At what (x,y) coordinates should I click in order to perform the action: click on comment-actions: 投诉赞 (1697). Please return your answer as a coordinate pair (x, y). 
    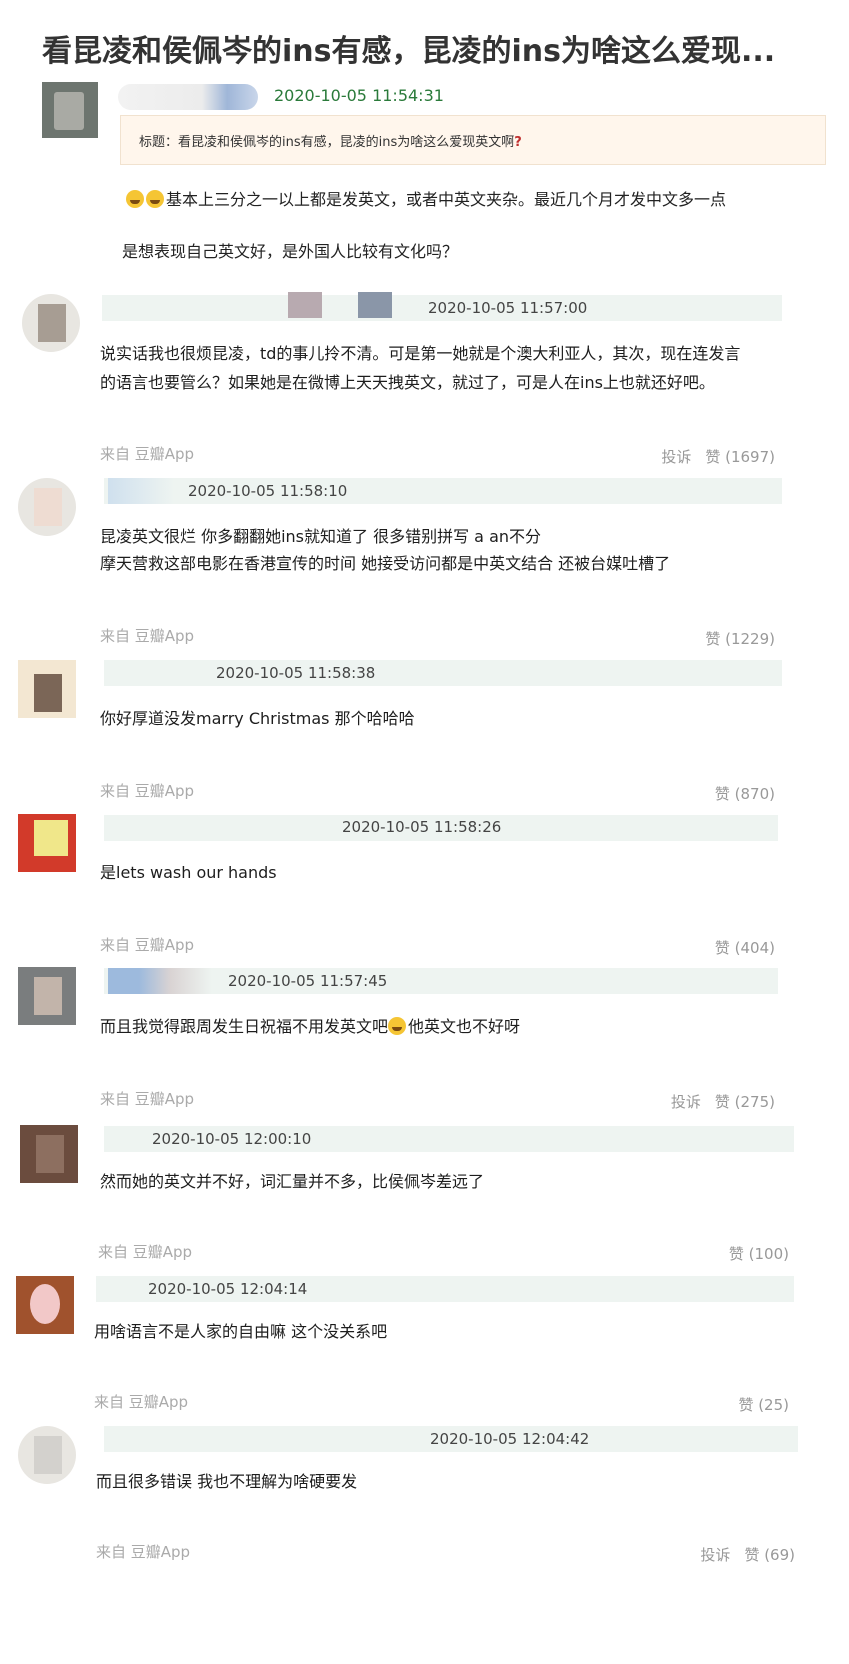
    Looking at the image, I should click on (711, 456).